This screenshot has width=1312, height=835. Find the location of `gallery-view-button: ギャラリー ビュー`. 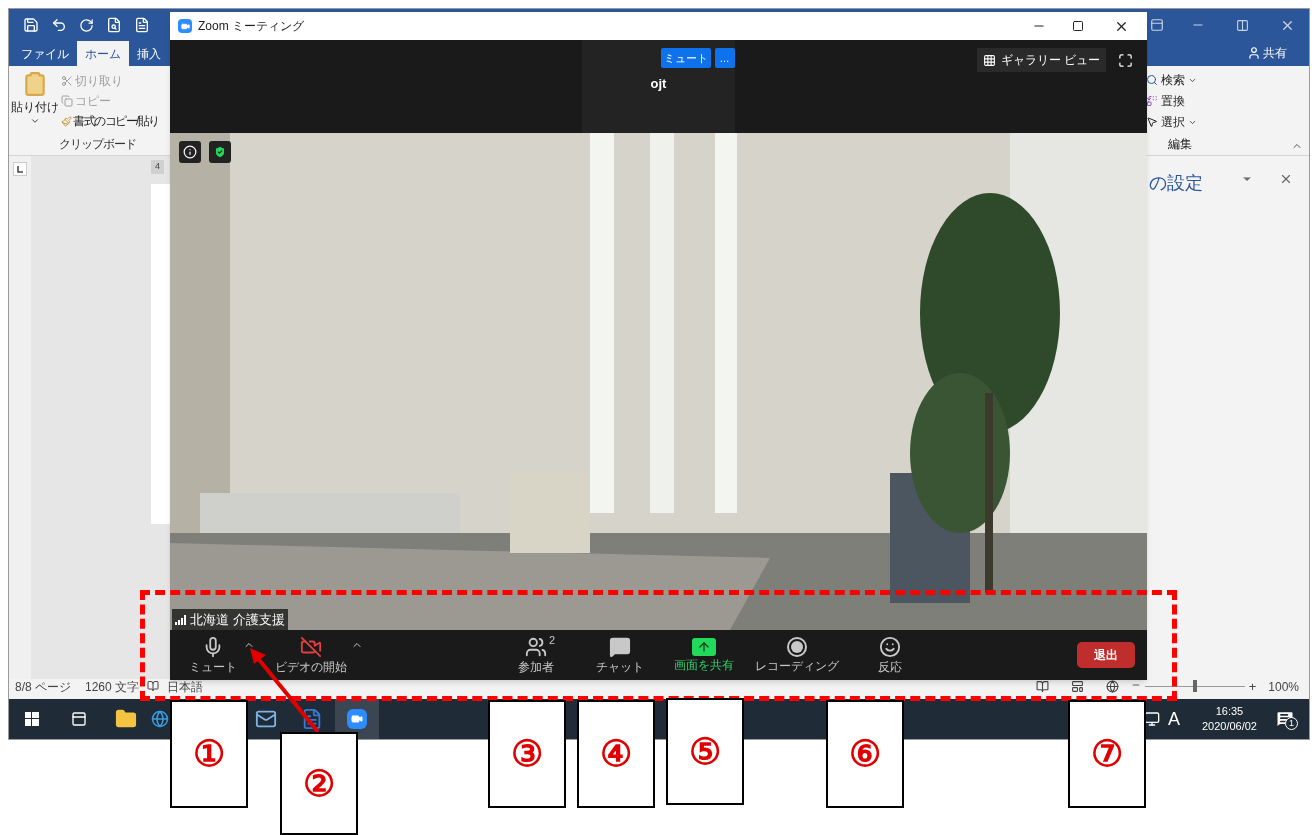

gallery-view-button: ギャラリー ビュー is located at coordinates (1041, 60).